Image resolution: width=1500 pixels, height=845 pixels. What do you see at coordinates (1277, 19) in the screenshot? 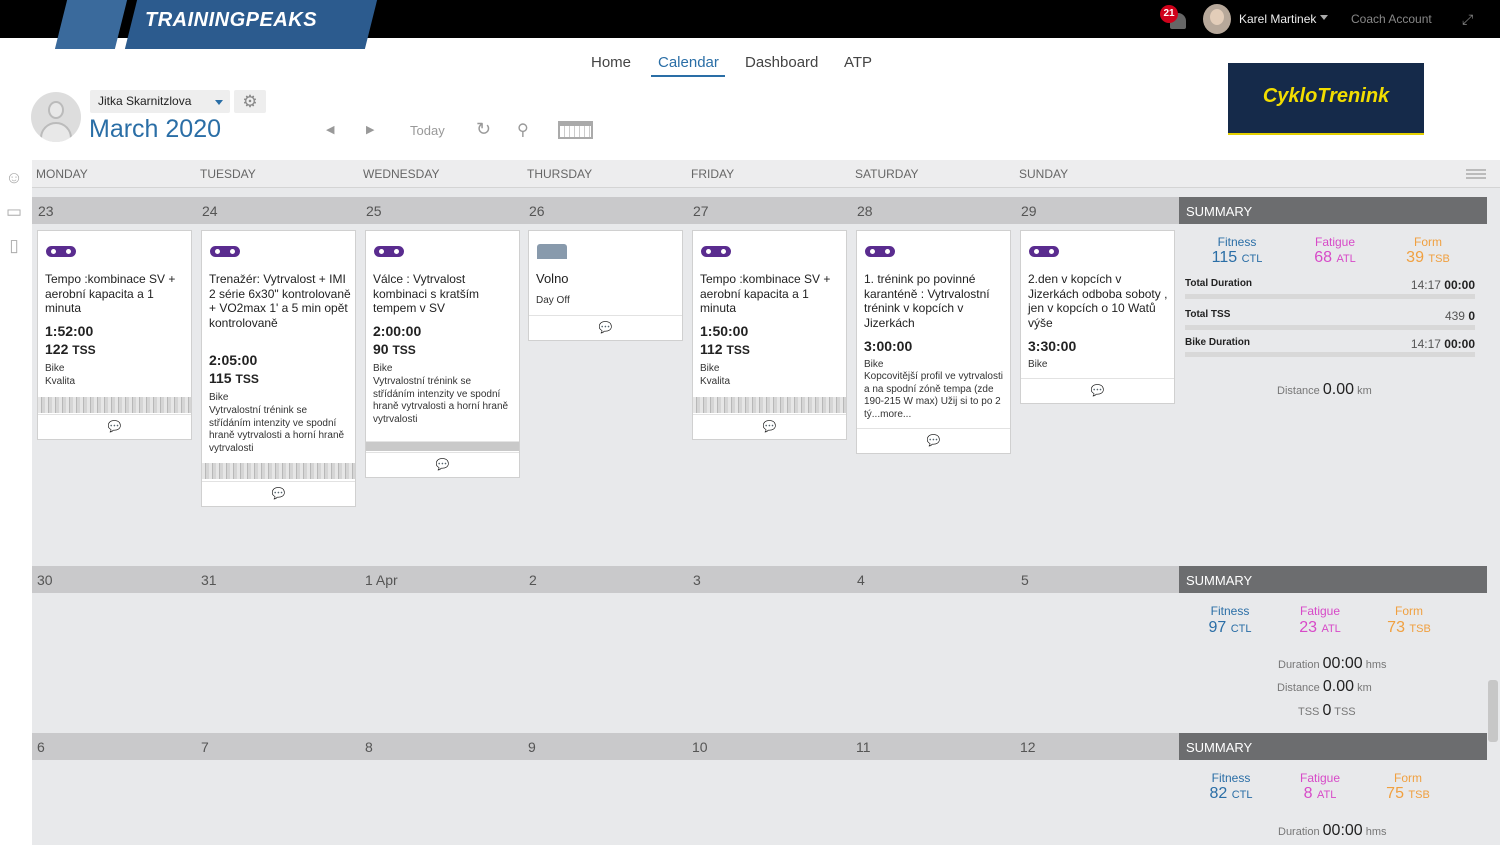
I see `user-name: Karel Martinek` at bounding box center [1277, 19].